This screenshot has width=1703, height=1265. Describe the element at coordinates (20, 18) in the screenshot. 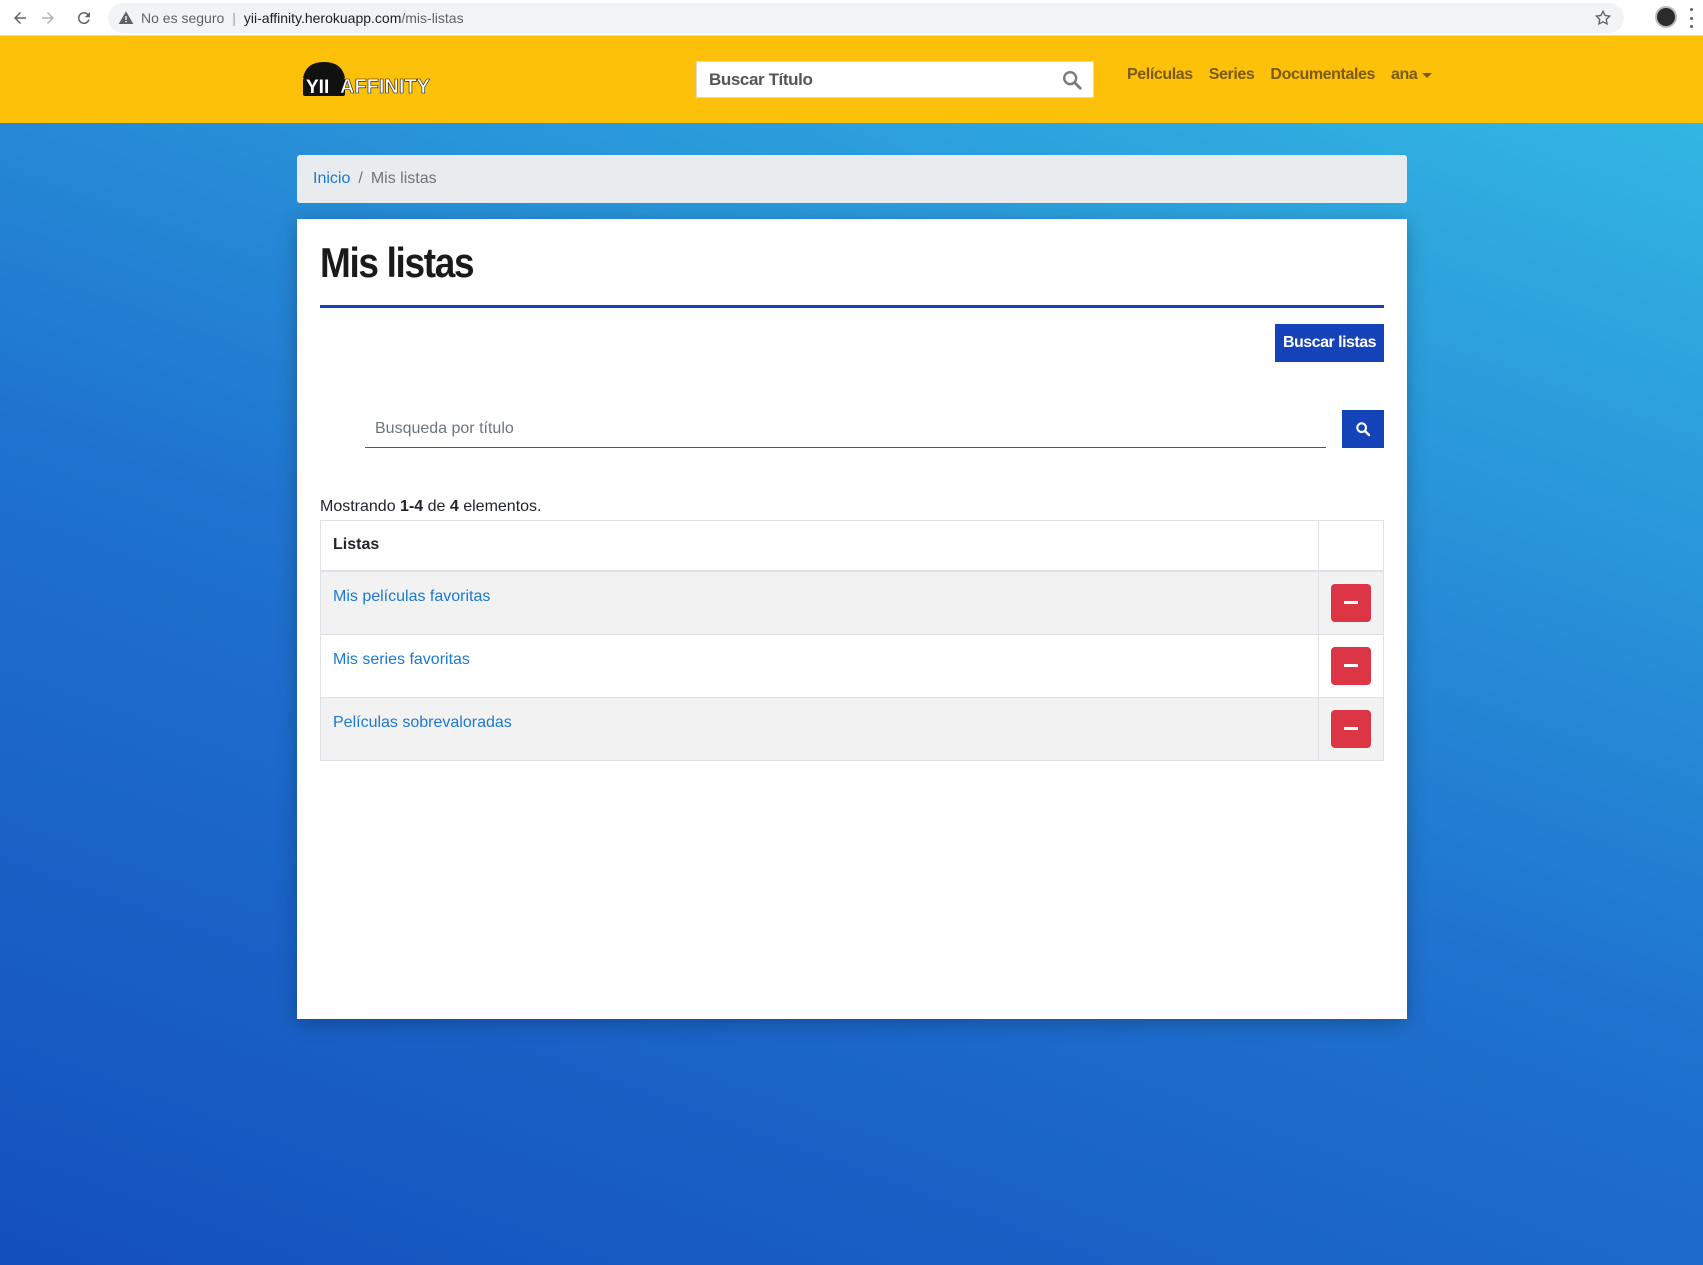

I see `back-arrow-icon` at that location.